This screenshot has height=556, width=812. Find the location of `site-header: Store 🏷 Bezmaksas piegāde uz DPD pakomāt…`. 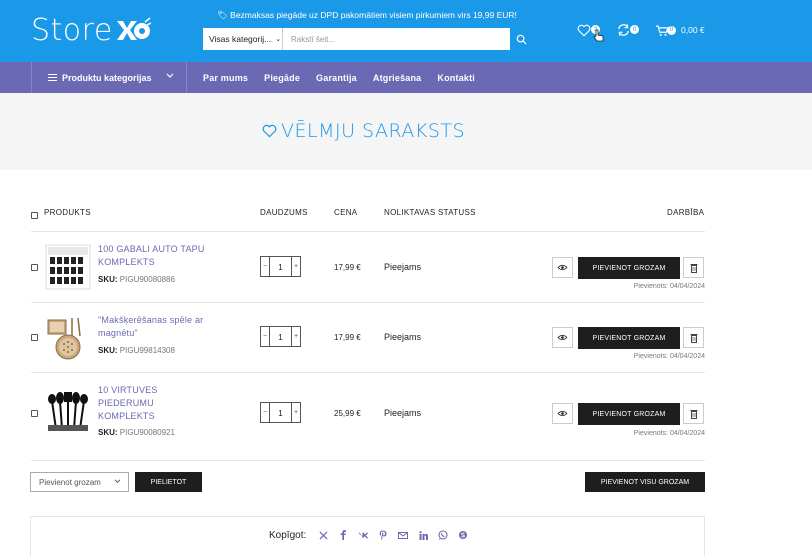

site-header: Store 🏷 Bezmaksas piegāde uz DPD pakomāt… is located at coordinates (406, 31).